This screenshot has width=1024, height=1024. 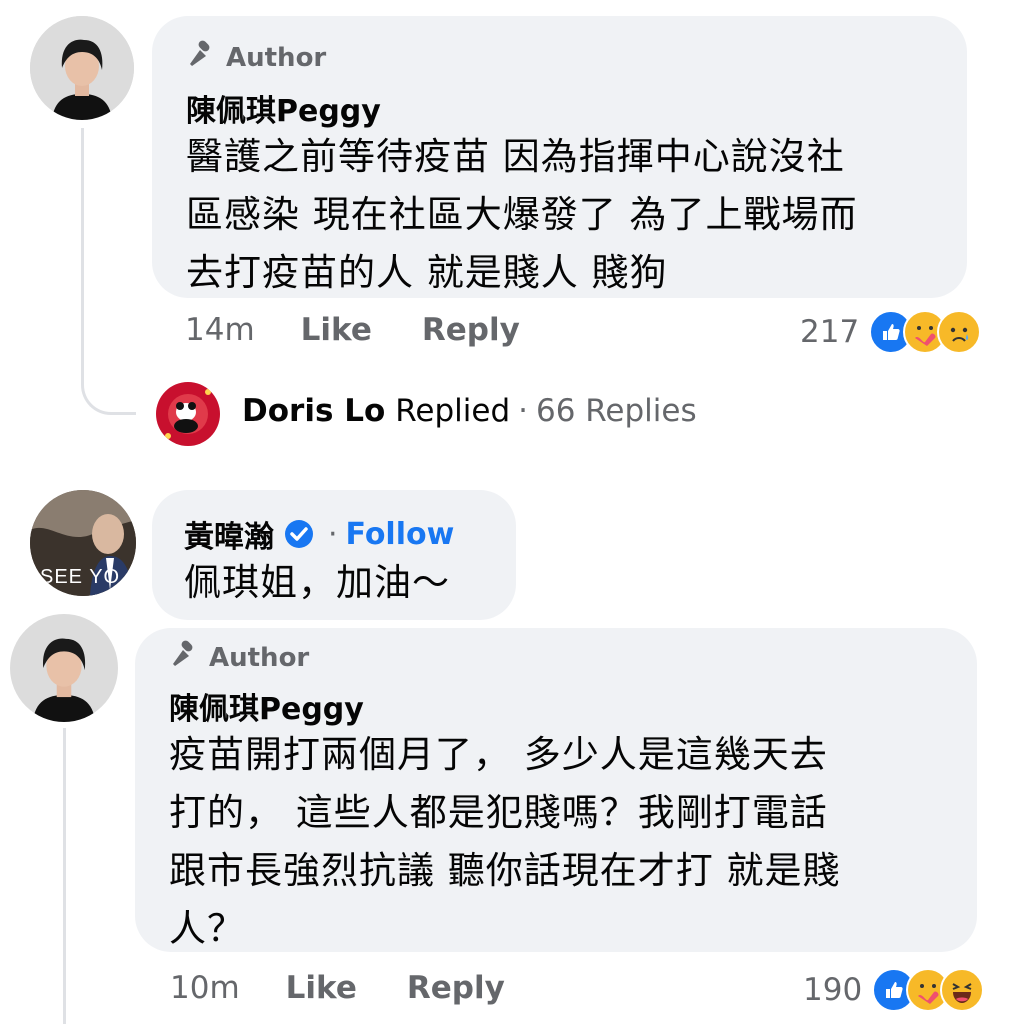 I want to click on comment-line: 人？, so click(x=207, y=928).